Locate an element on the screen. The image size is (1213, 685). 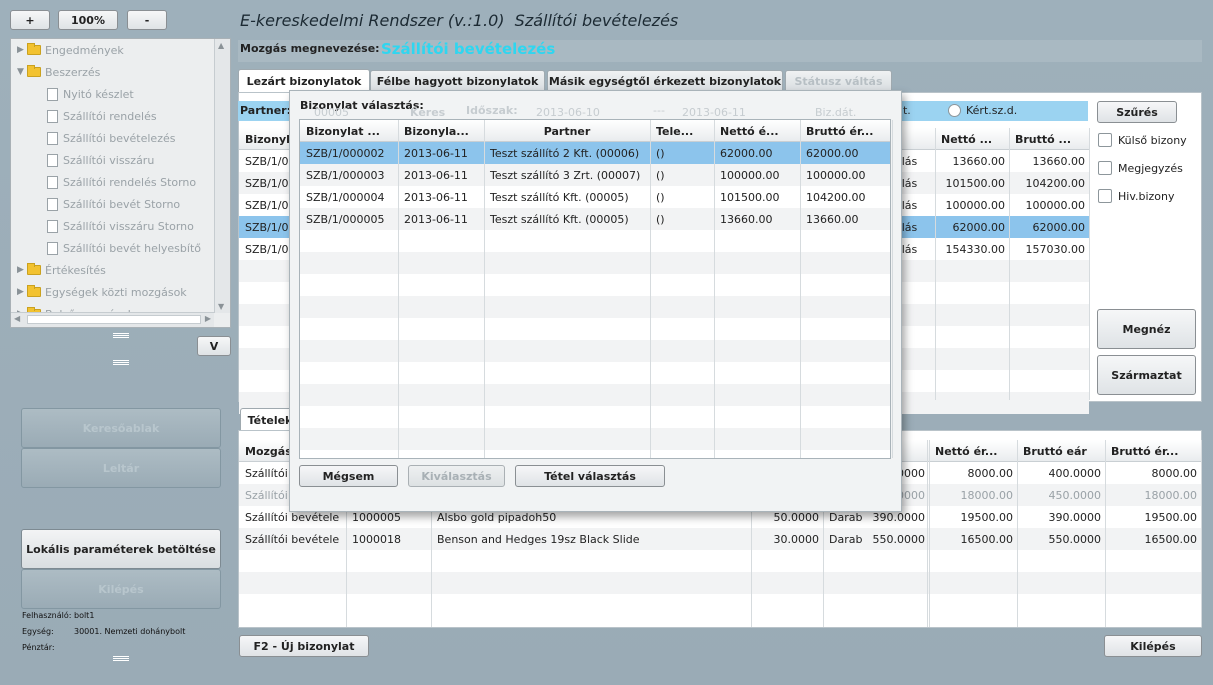
tree-item: ▶ Egységek közti mozgások is located at coordinates (102, 292).